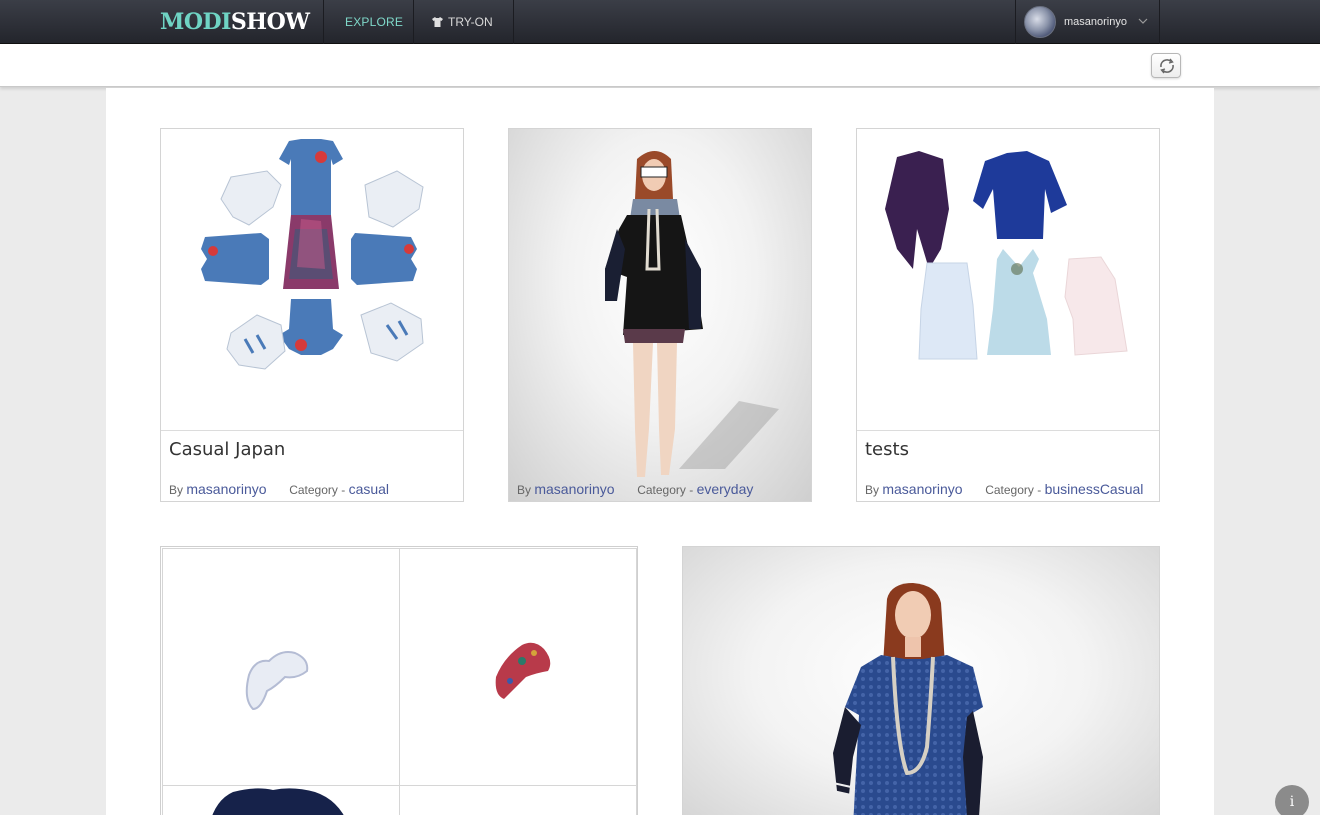  I want to click on user-menu: masanorinyo, so click(1088, 22).